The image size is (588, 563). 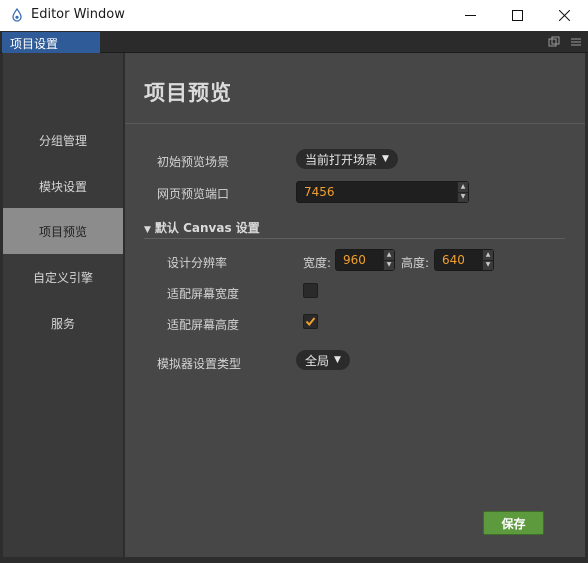 I want to click on design-resolution-label: 设计分辨率, so click(x=197, y=263).